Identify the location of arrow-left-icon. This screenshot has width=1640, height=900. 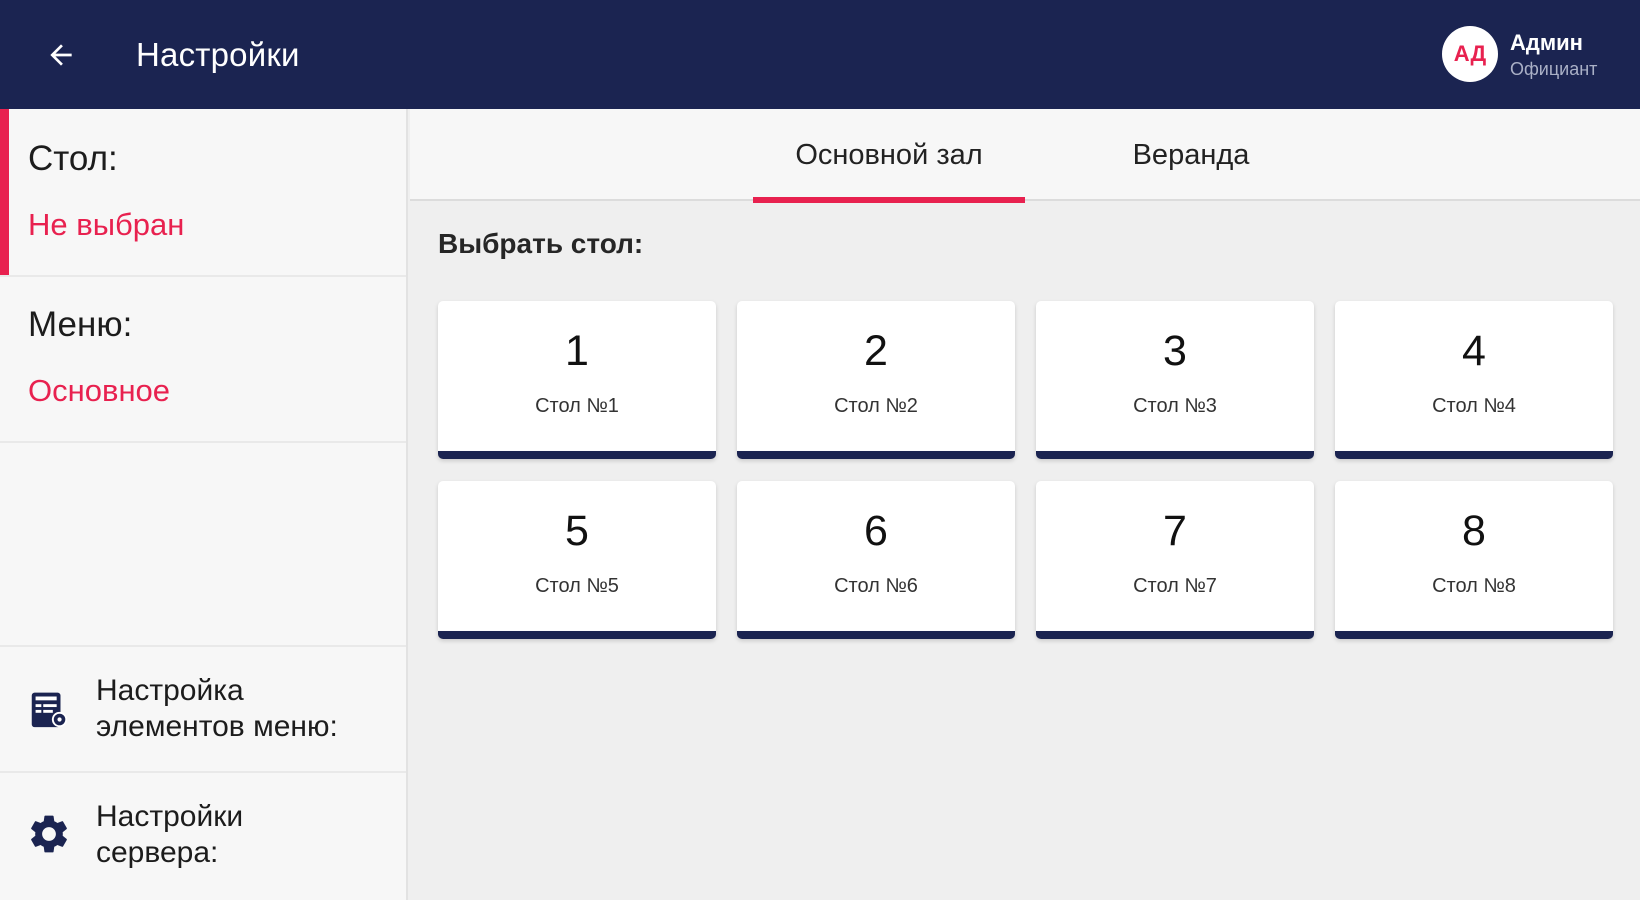
(61, 55).